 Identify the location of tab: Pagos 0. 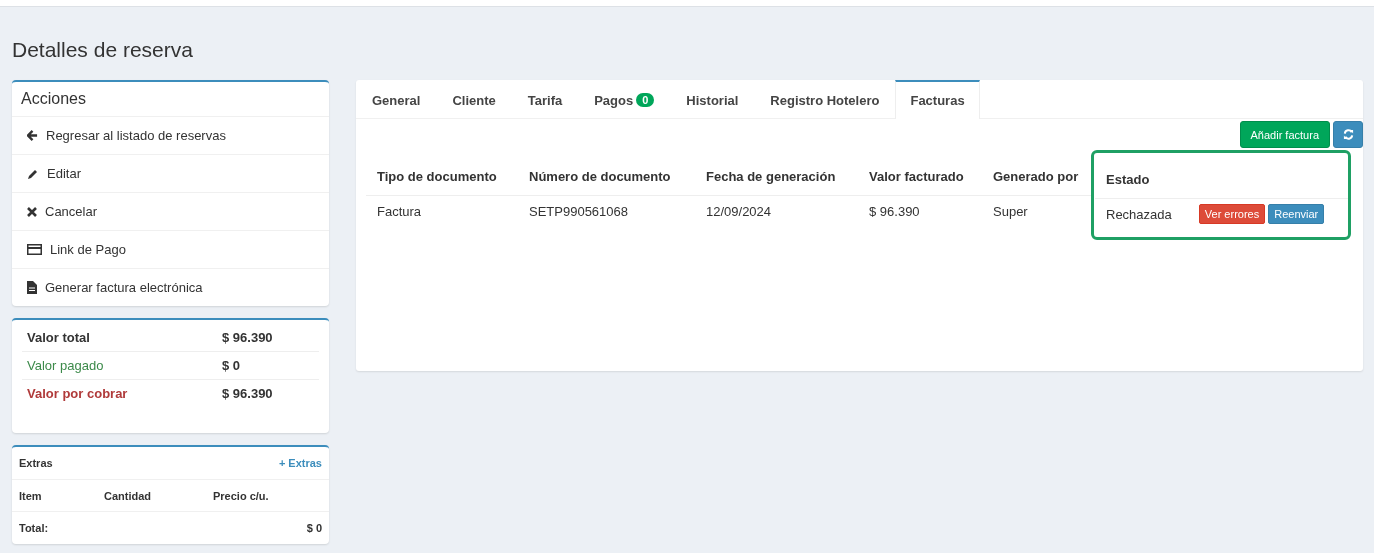
(624, 99).